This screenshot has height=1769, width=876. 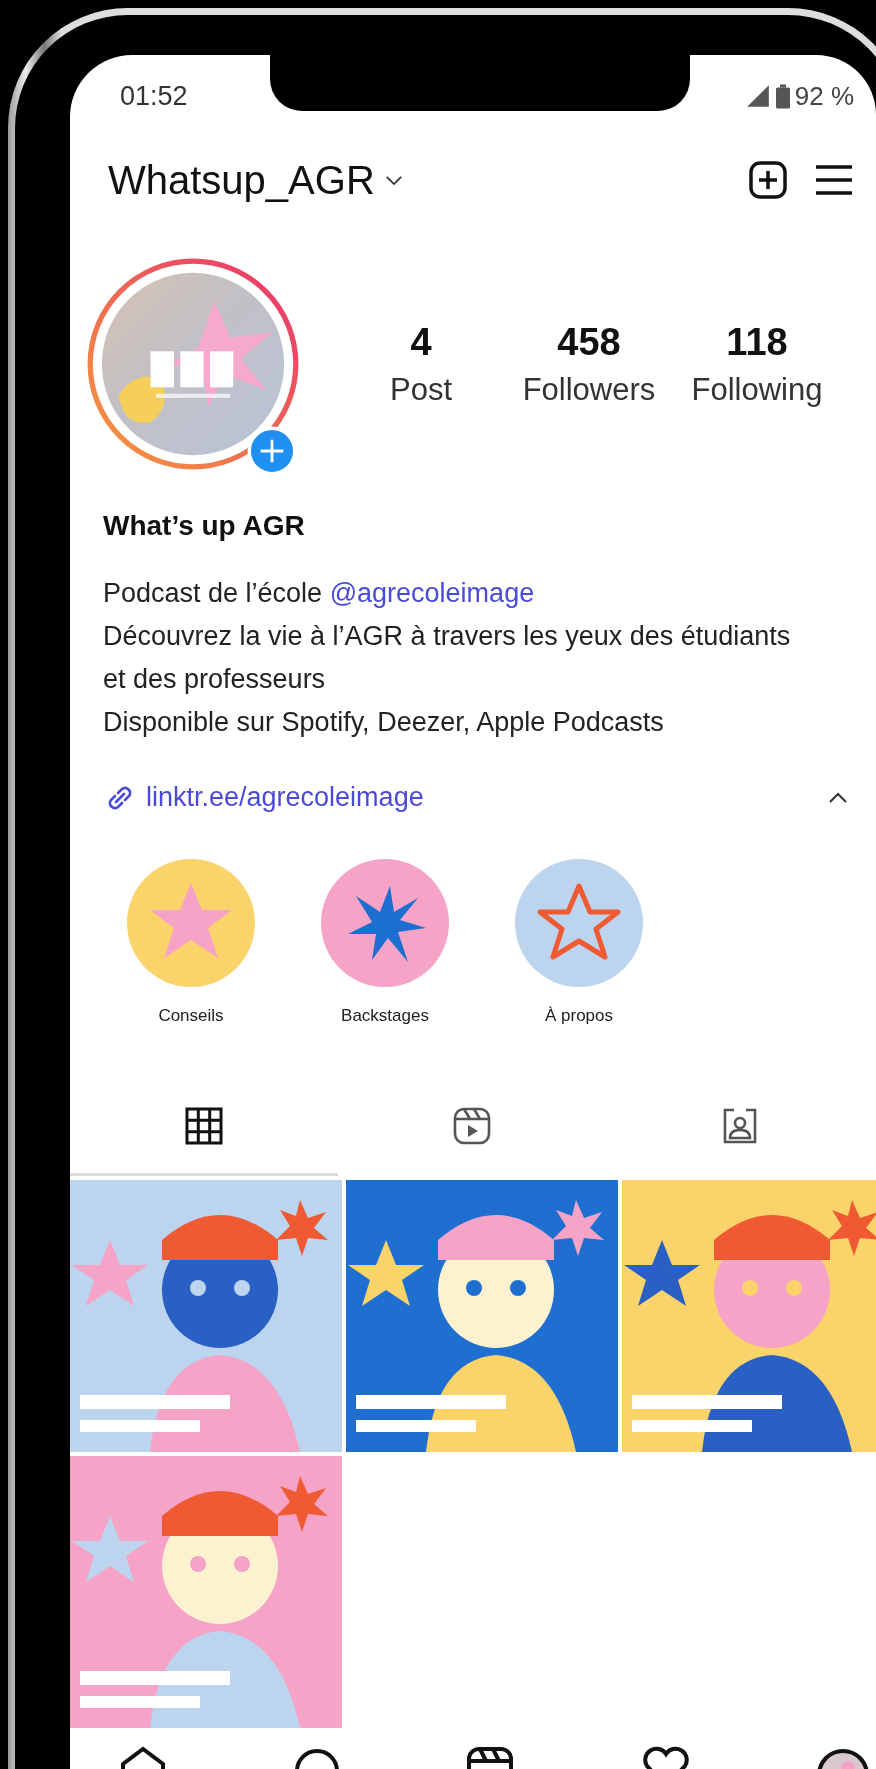 I want to click on stat-count: 458, so click(x=589, y=342).